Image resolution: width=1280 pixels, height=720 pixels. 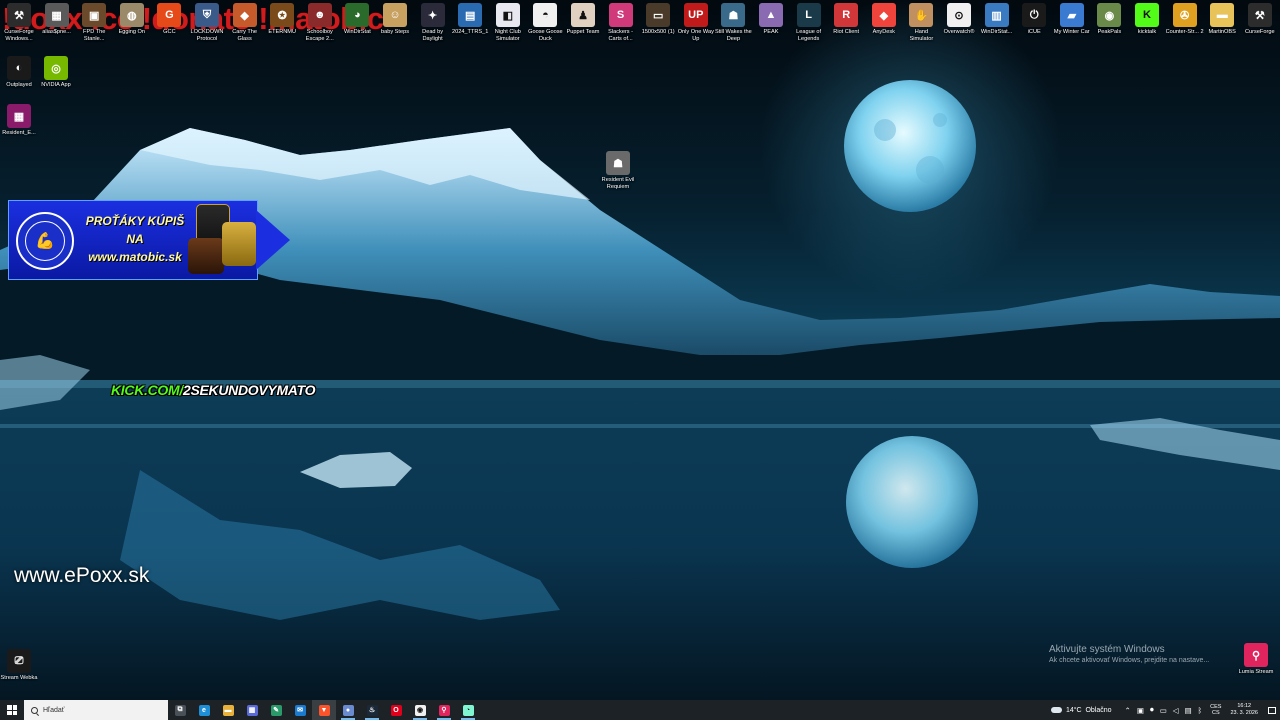 What do you see at coordinates (1244, 706) in the screenshot?
I see `clock-time: 16:12` at bounding box center [1244, 706].